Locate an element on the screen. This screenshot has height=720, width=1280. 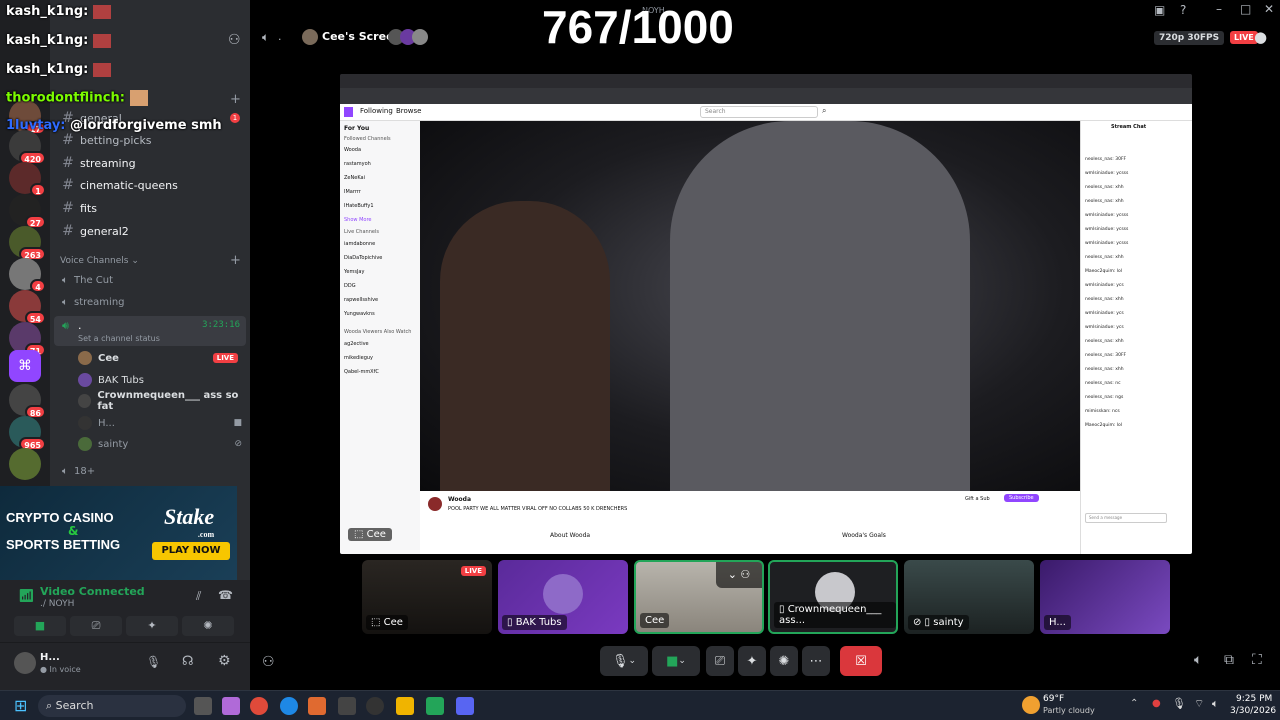
also-watch-channel: mikedieguy is located at coordinates (358, 358).